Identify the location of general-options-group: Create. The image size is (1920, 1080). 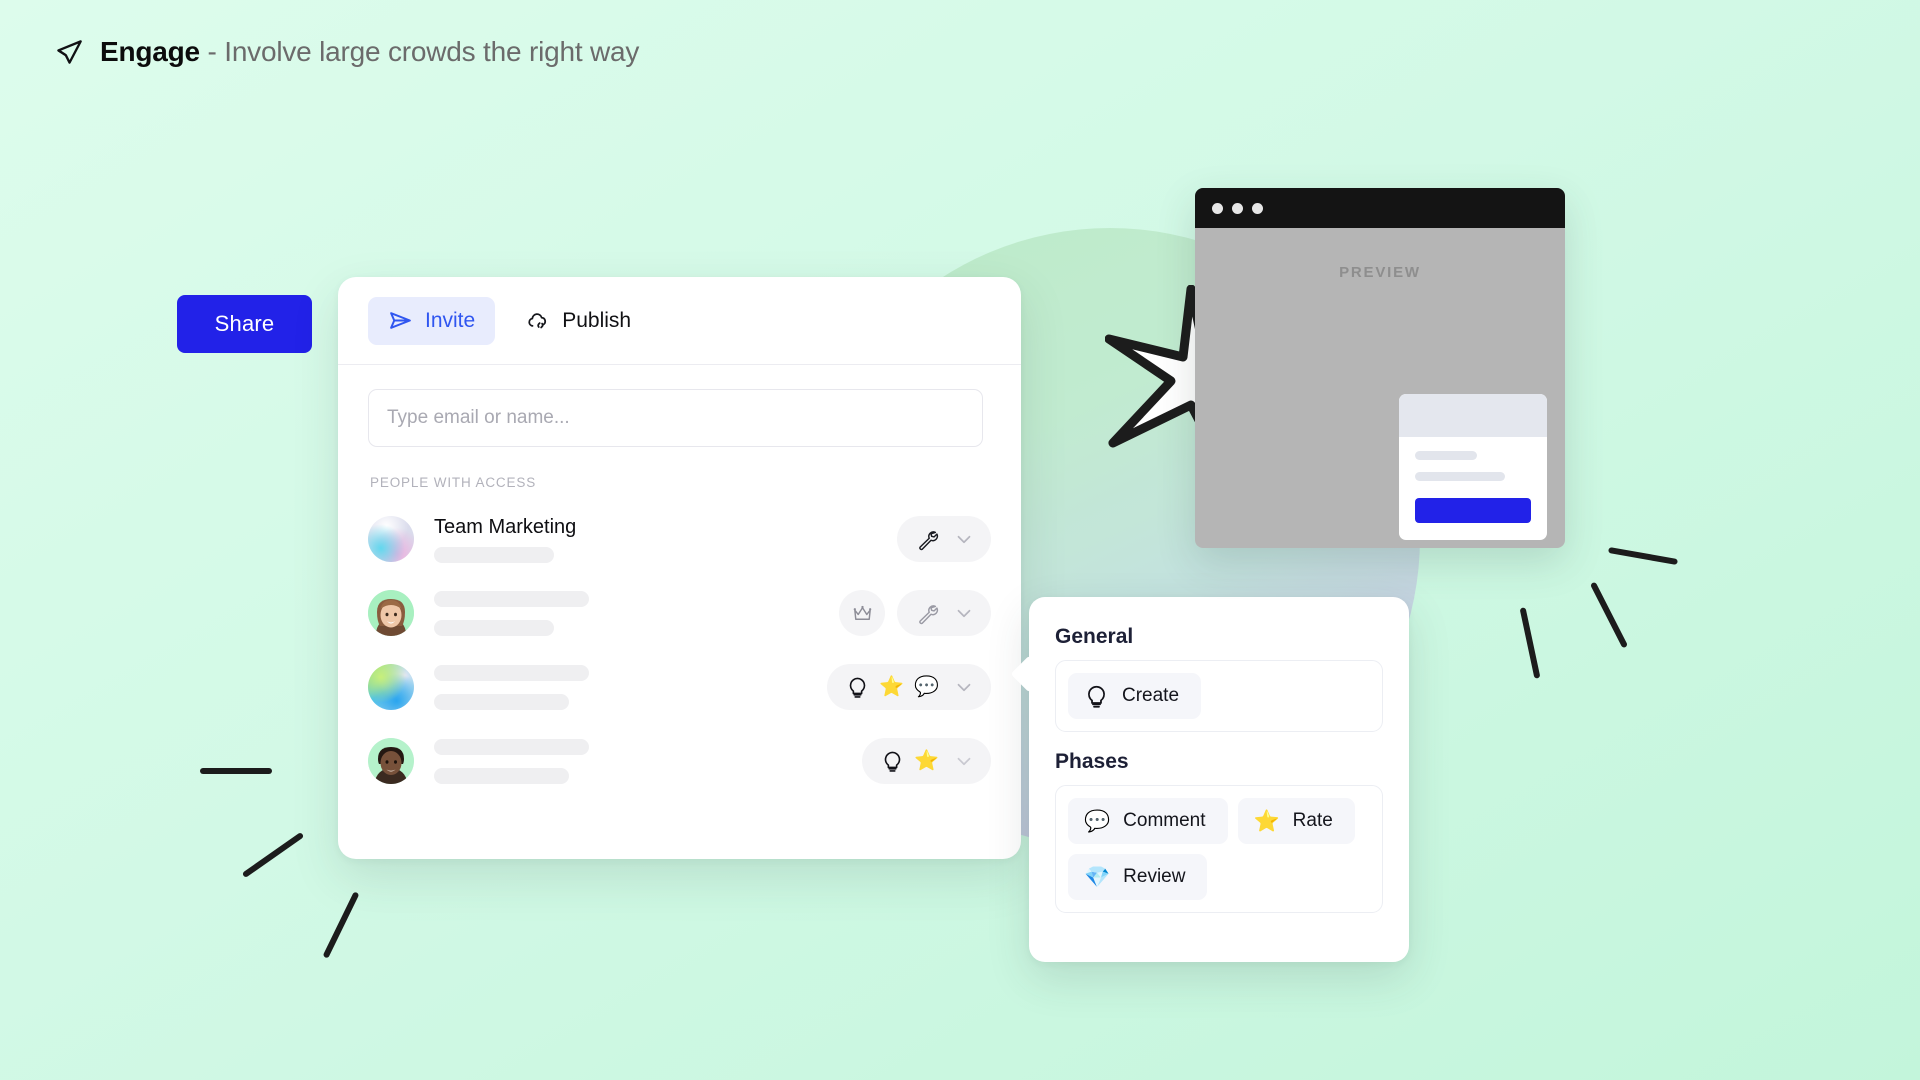
(1219, 696).